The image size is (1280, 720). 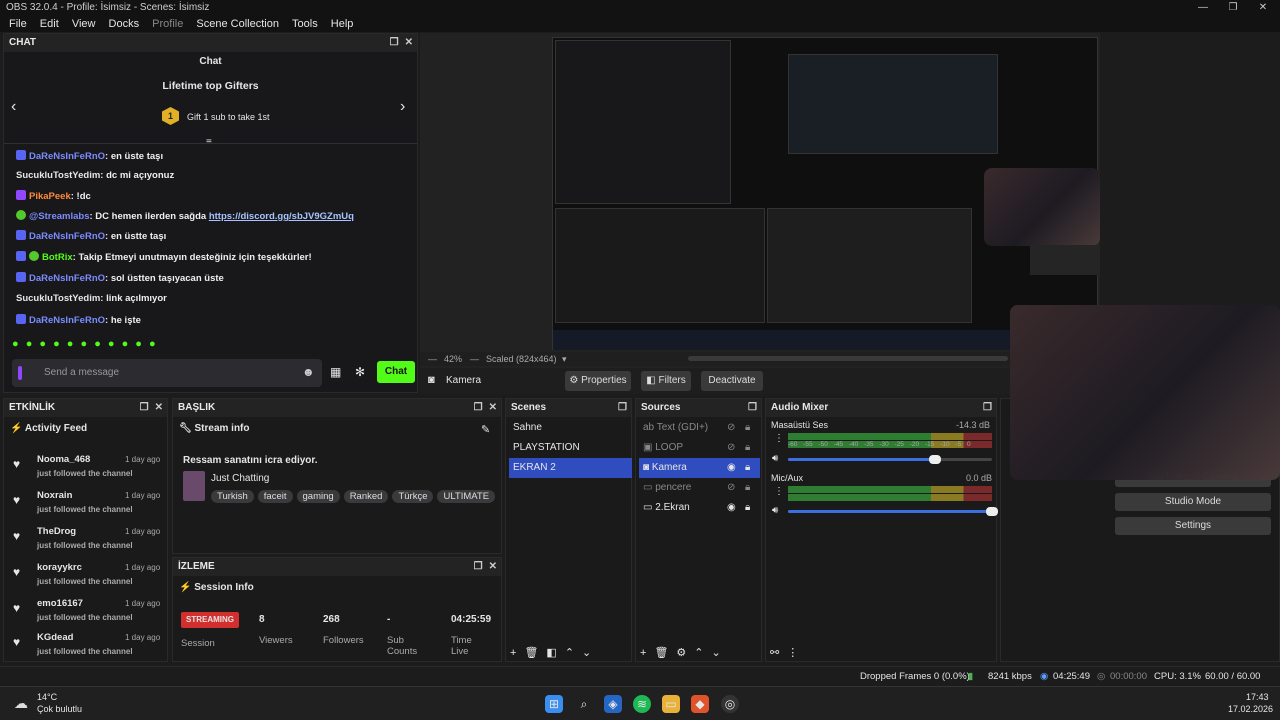 I want to click on source-item: ▭ pencere ⊘ 🔒︎, so click(x=699, y=488).